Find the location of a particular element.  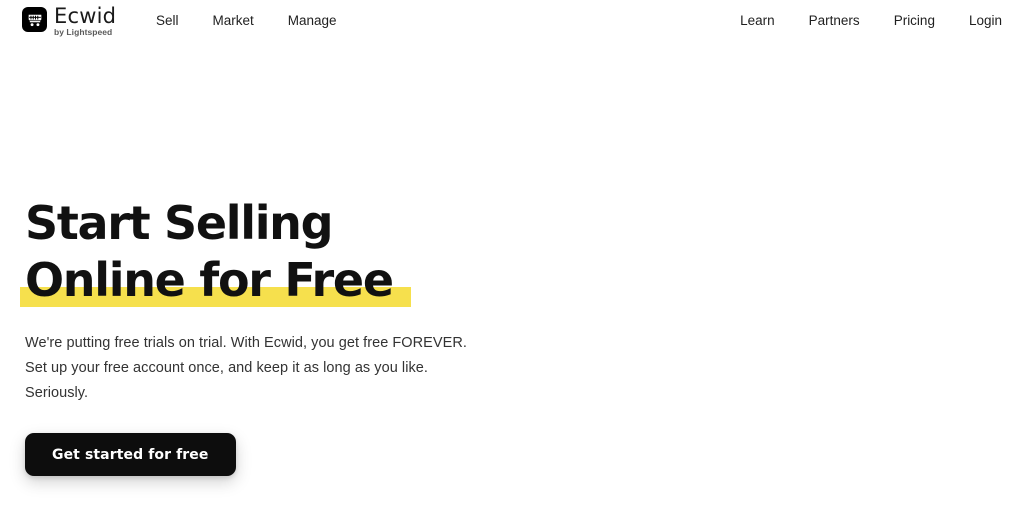

secondary-navigation: Learn Partners Pricing Login is located at coordinates (871, 21).